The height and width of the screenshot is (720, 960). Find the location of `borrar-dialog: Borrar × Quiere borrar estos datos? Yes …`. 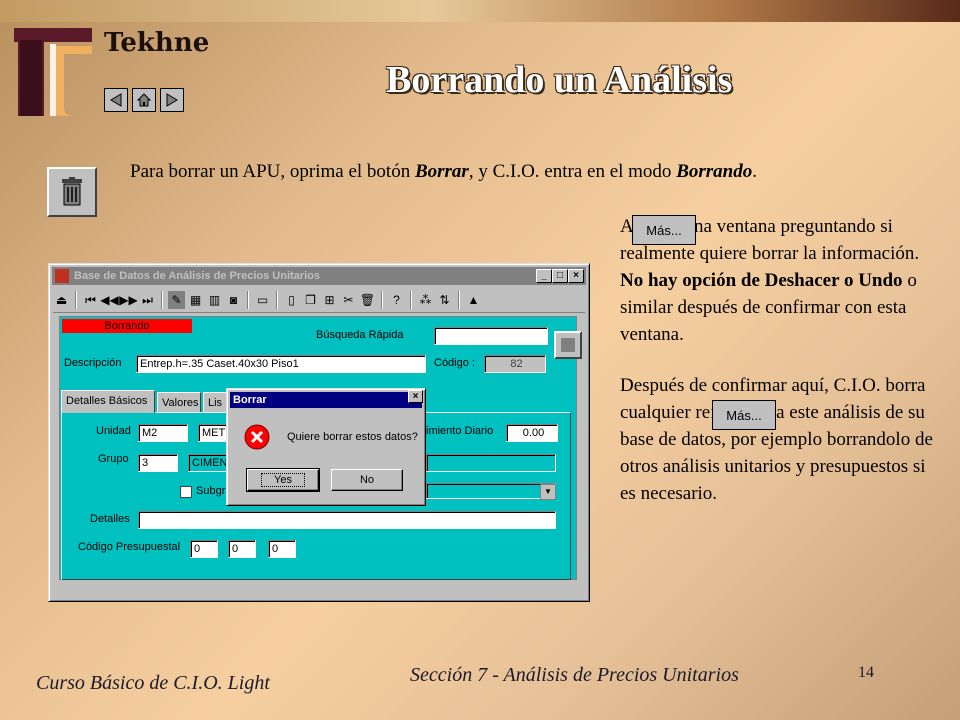

borrar-dialog: Borrar × Quiere borrar estos datos? Yes … is located at coordinates (326, 447).